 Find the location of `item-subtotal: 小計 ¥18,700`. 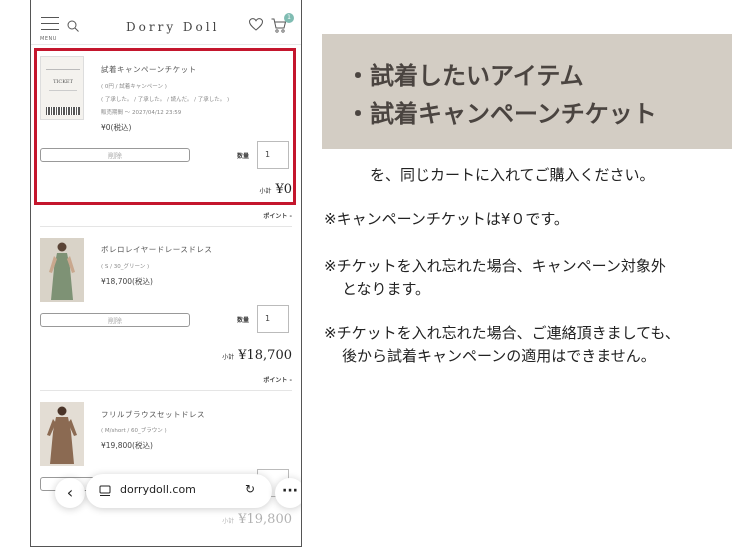

item-subtotal: 小計 ¥18,700 is located at coordinates (257, 353).